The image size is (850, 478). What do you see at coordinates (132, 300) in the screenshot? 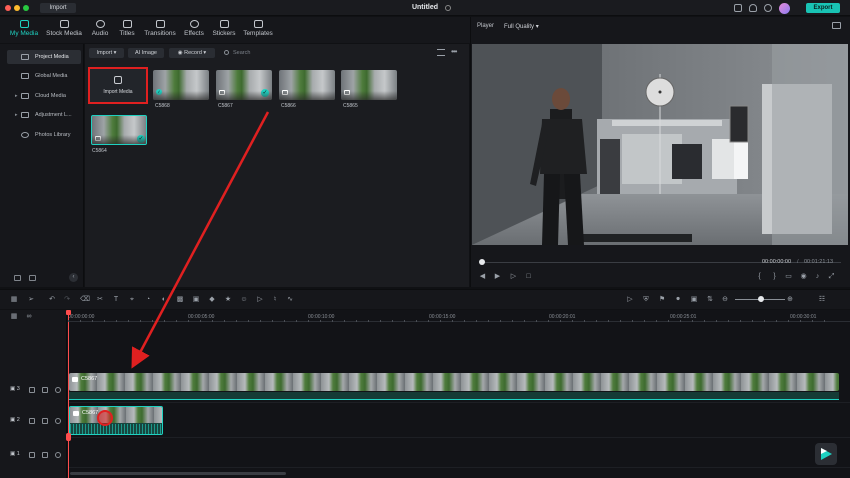
I see `crop-icon: ⌖` at bounding box center [132, 300].